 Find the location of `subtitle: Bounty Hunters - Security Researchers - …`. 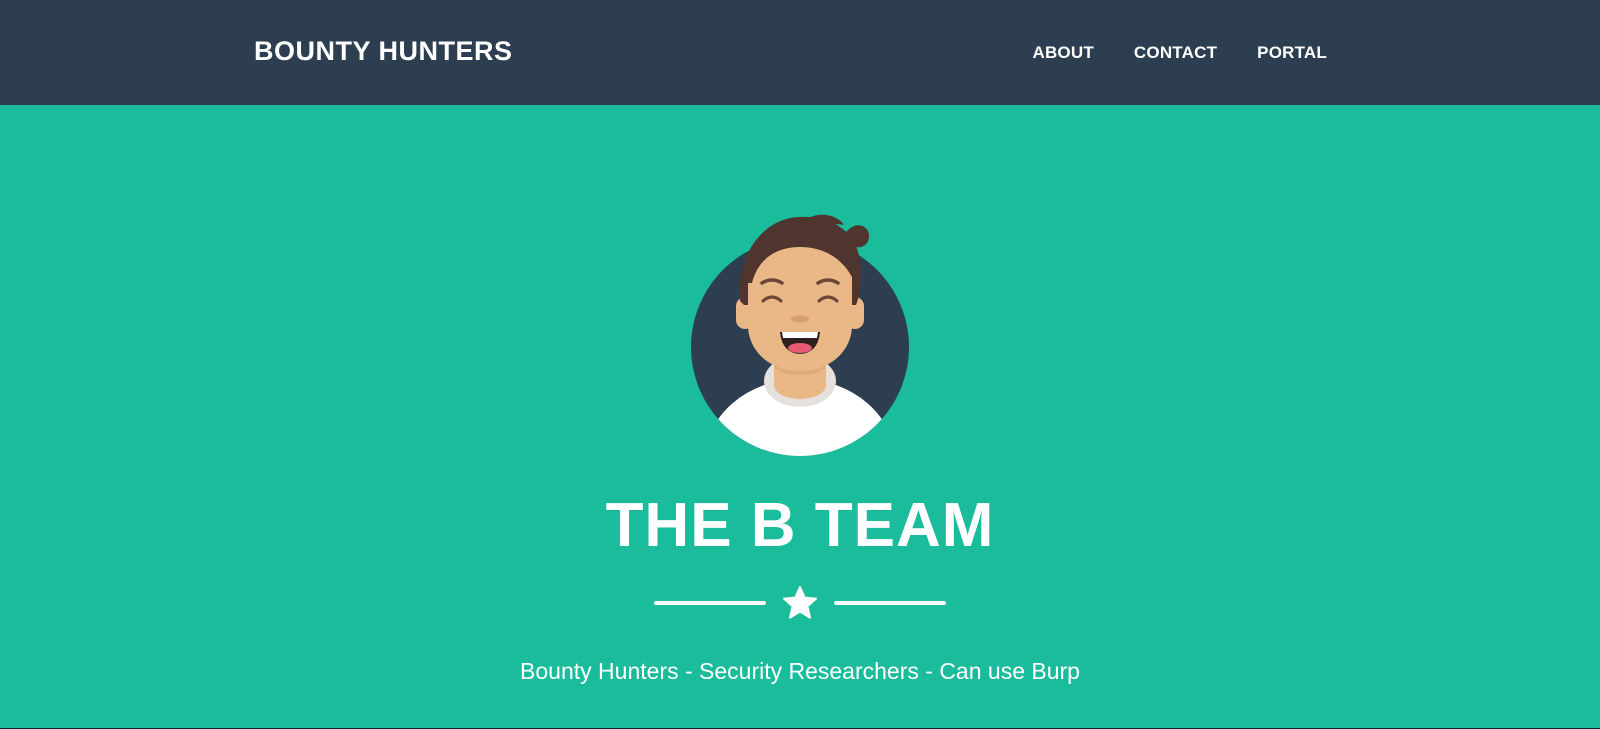

subtitle: Bounty Hunters - Security Researchers - … is located at coordinates (800, 671).